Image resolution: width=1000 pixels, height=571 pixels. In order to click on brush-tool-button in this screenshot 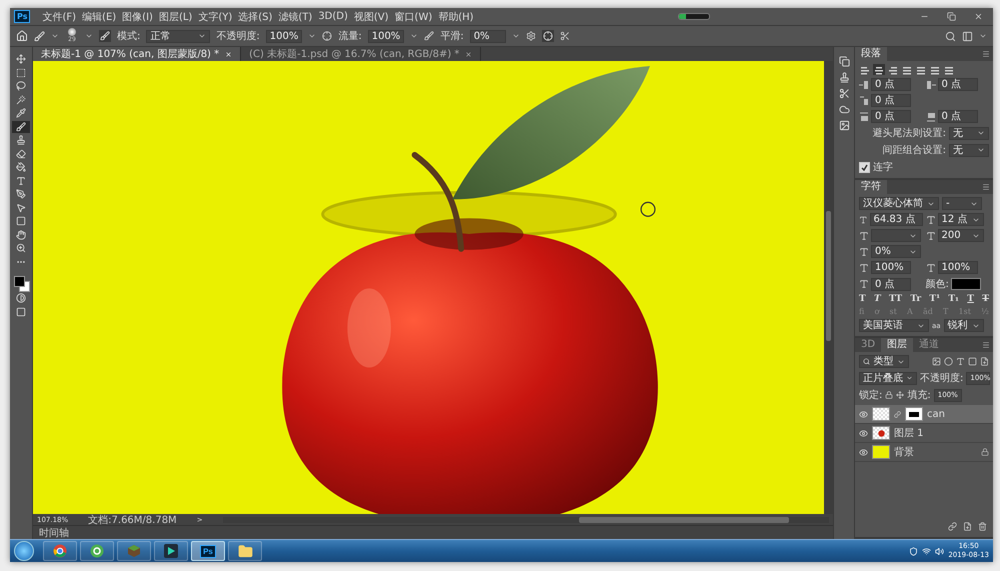, I will do `click(21, 126)`.